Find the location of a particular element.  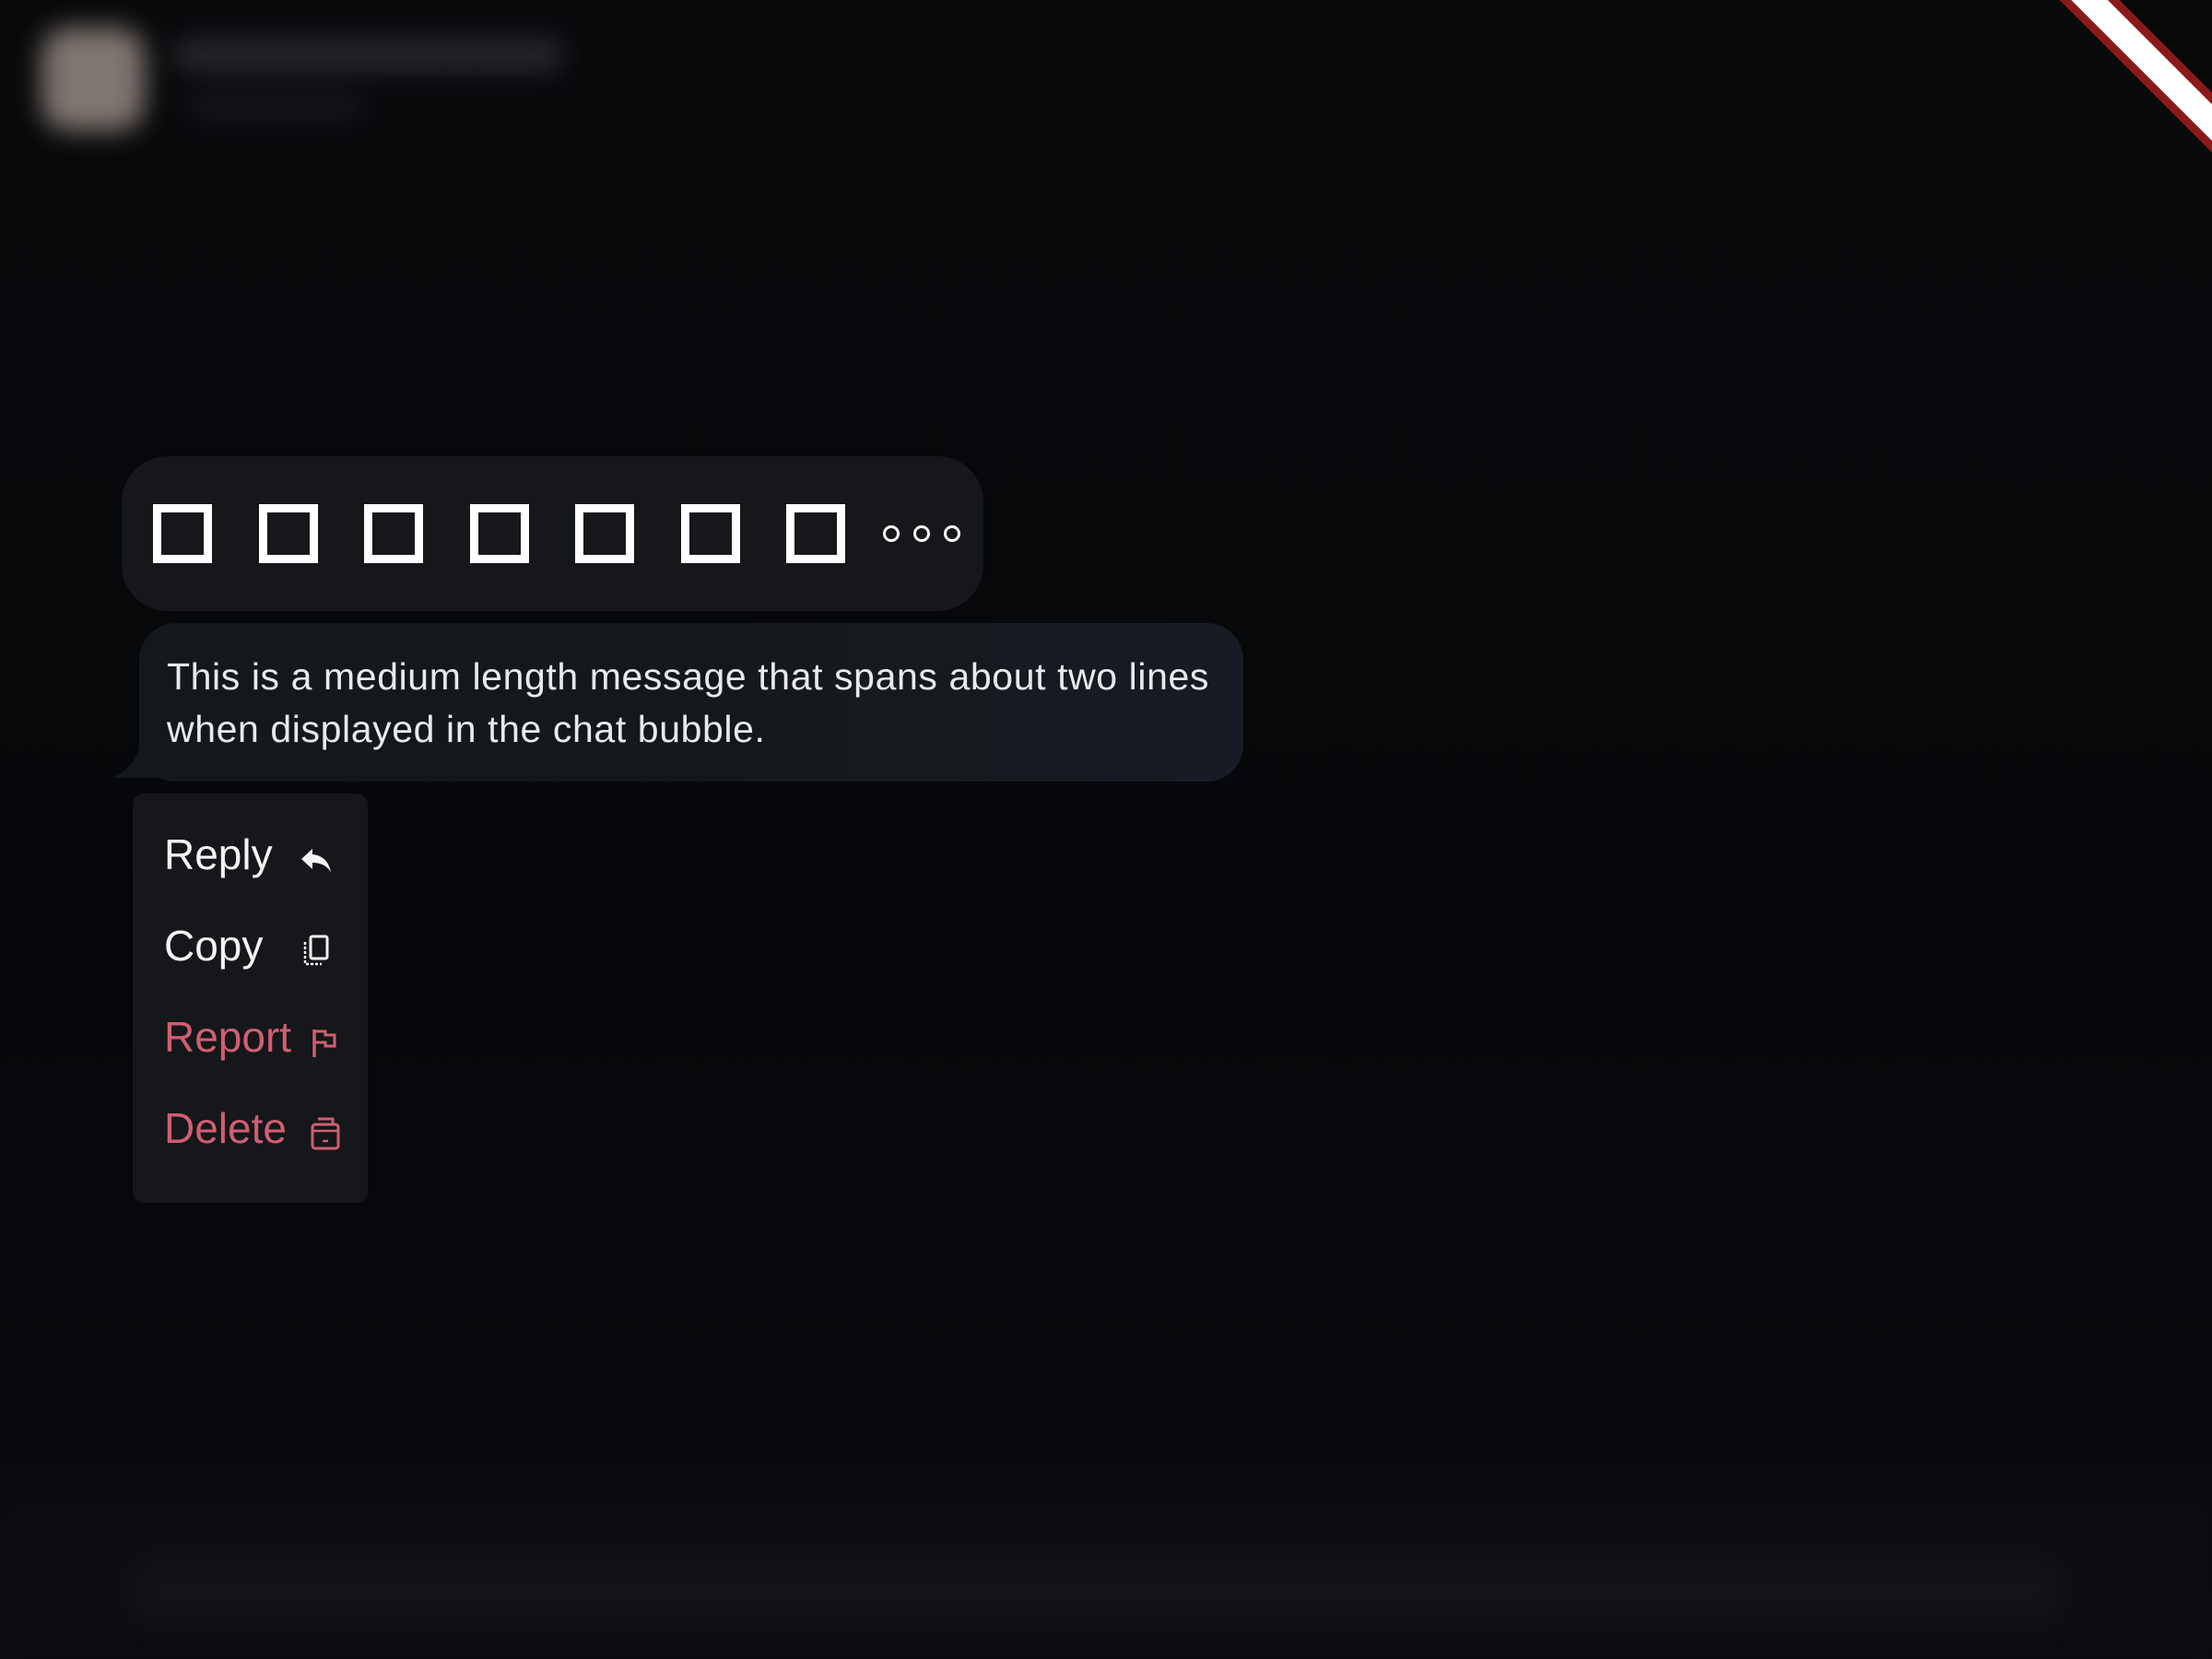

more-reactions-button is located at coordinates (921, 533).